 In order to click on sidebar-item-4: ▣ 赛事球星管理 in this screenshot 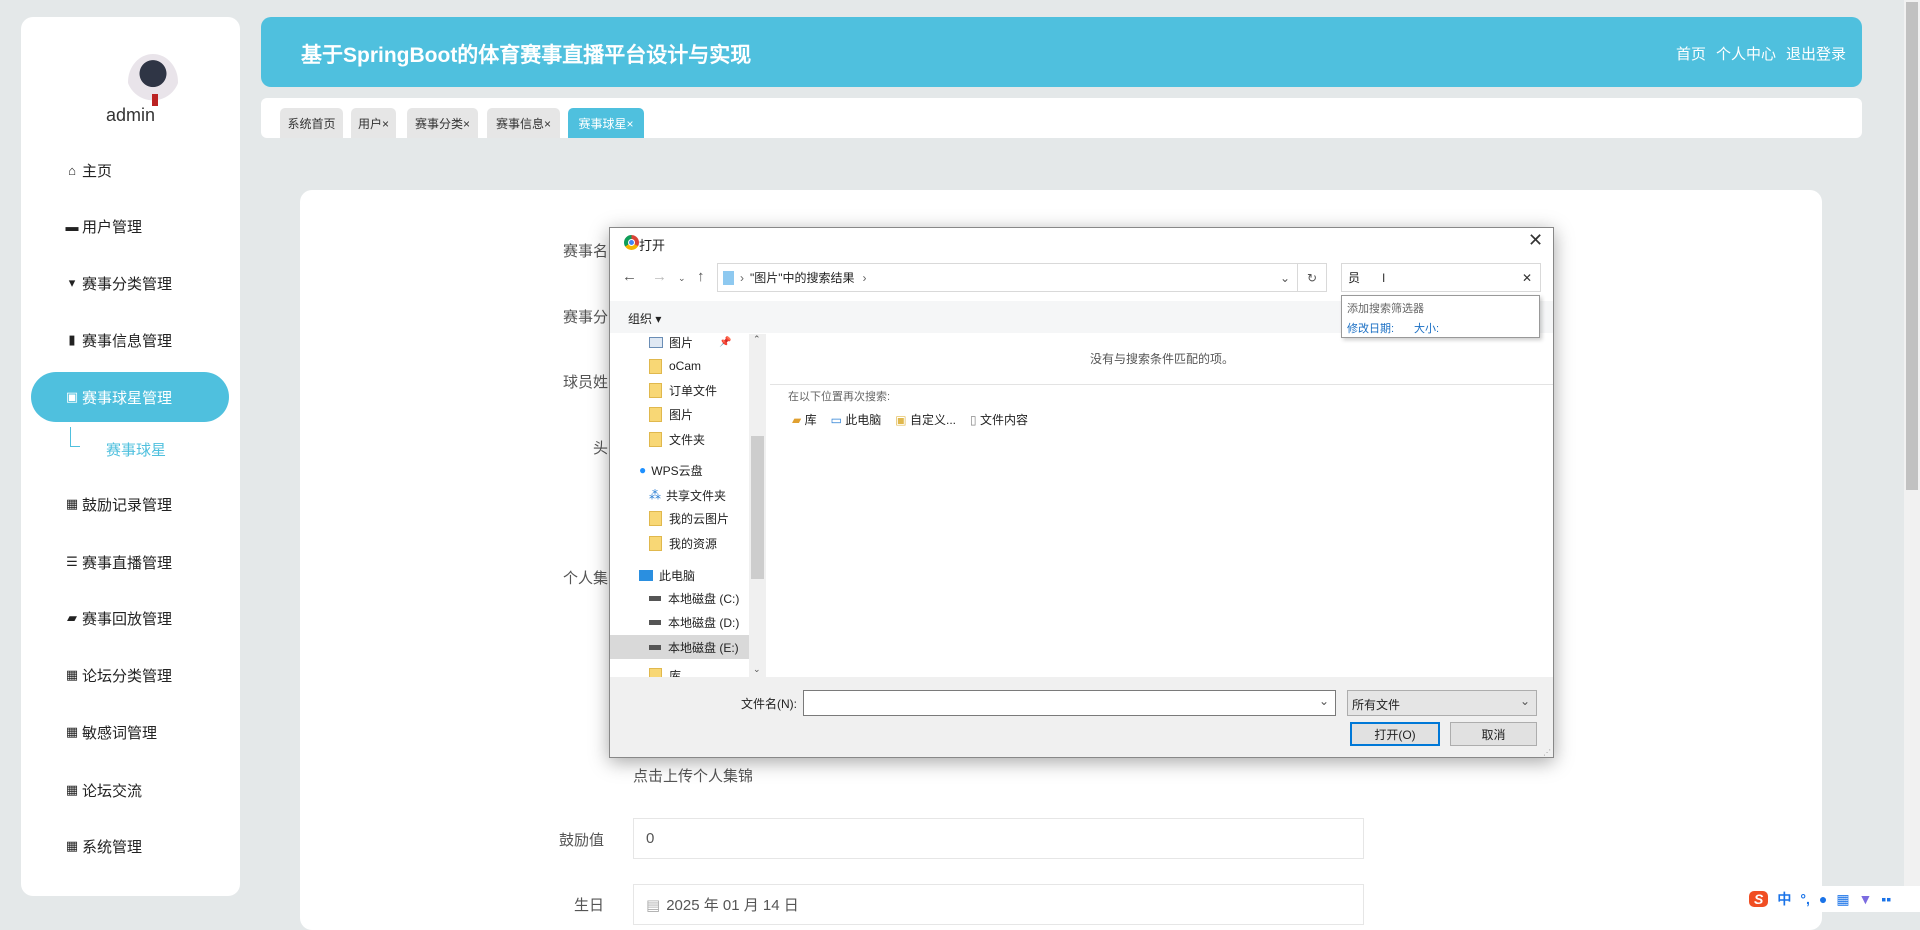, I will do `click(130, 397)`.